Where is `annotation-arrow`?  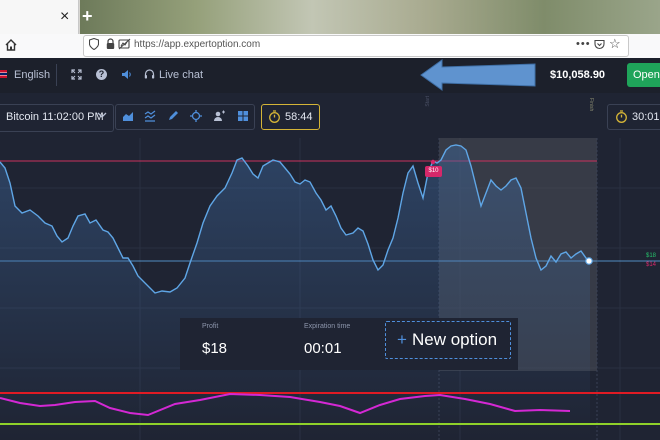 annotation-arrow is located at coordinates (478, 75).